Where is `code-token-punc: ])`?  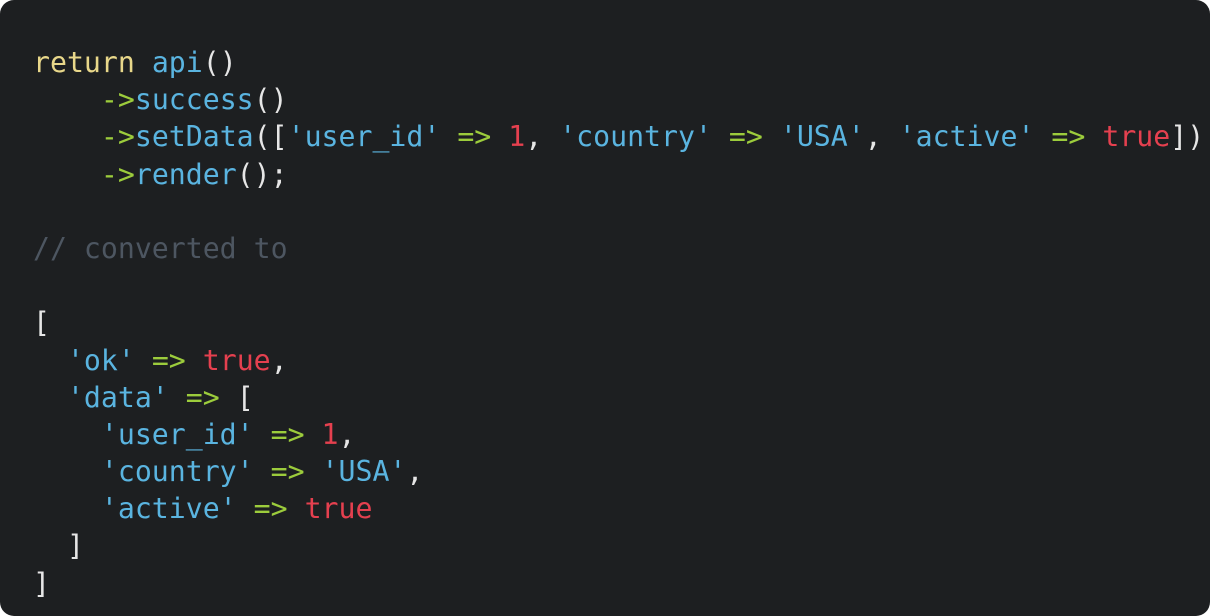 code-token-punc: ]) is located at coordinates (1187, 137).